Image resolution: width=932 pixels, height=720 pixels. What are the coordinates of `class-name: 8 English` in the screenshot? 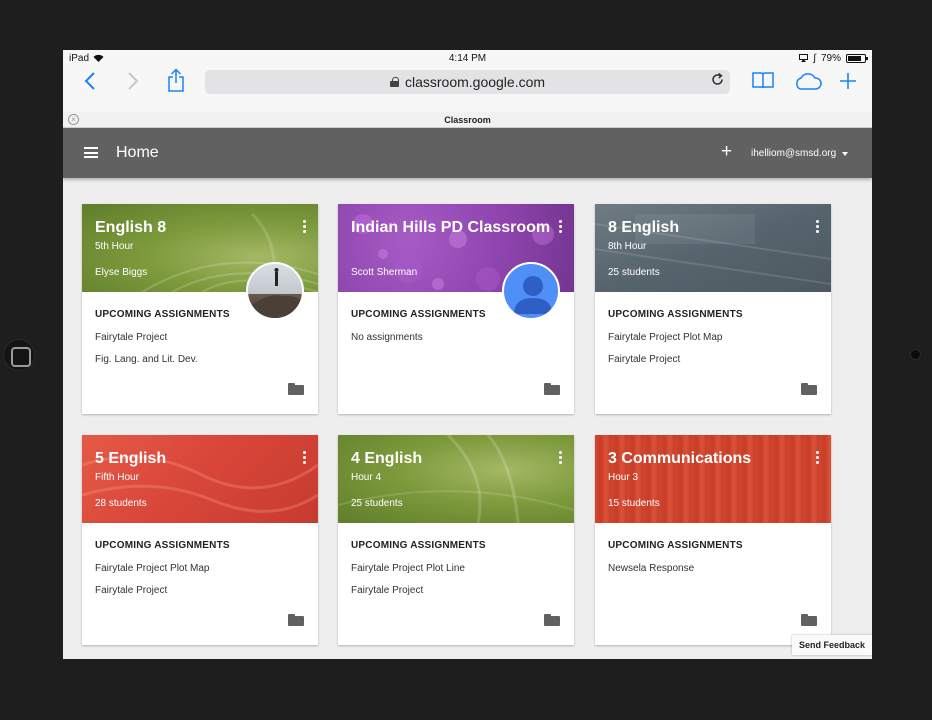 It's located at (644, 227).